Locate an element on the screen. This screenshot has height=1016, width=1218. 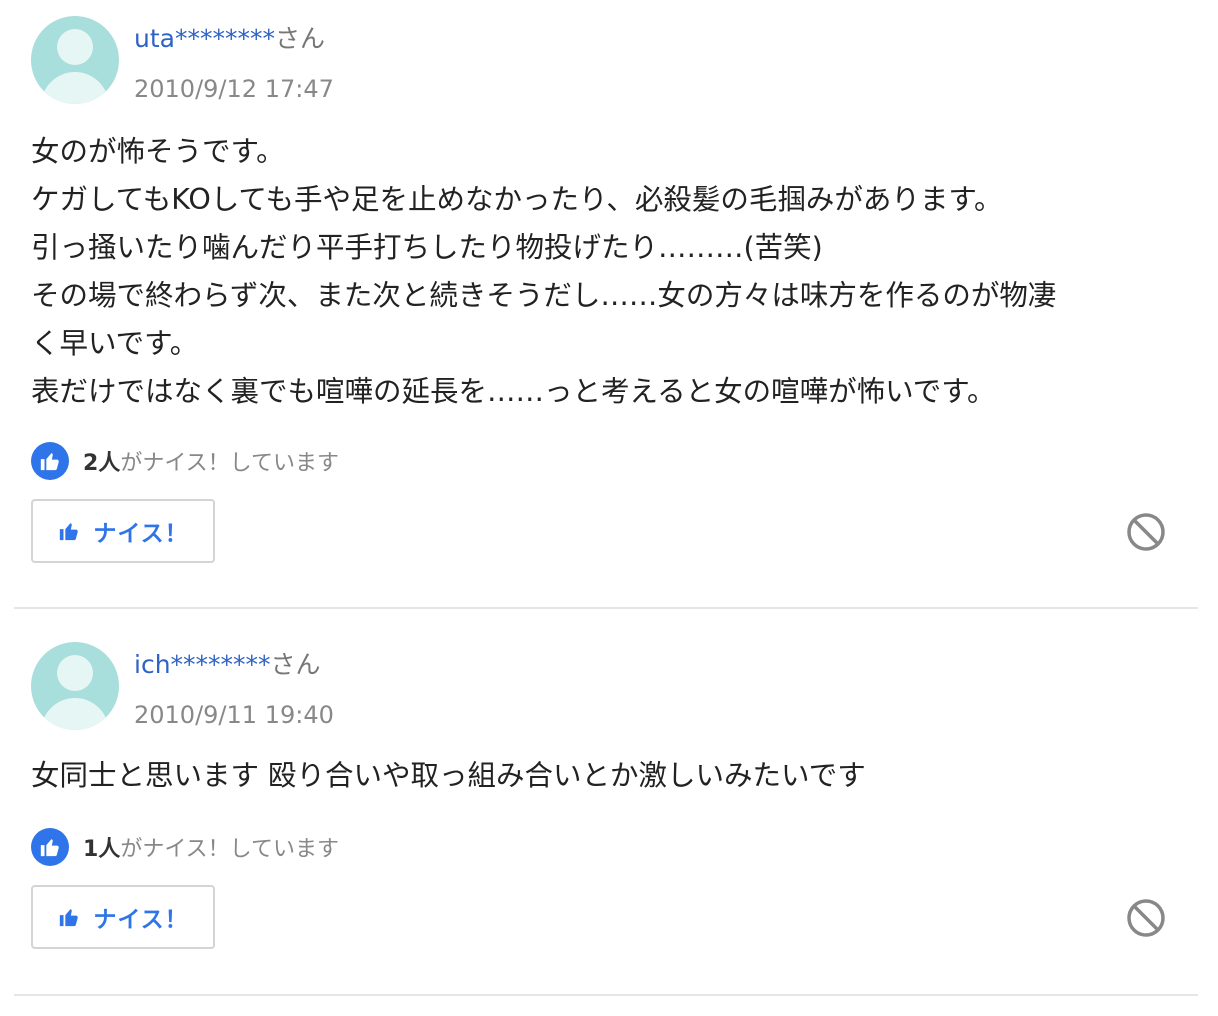
answer-date: 2010/9/12 17:47 is located at coordinates (234, 89).